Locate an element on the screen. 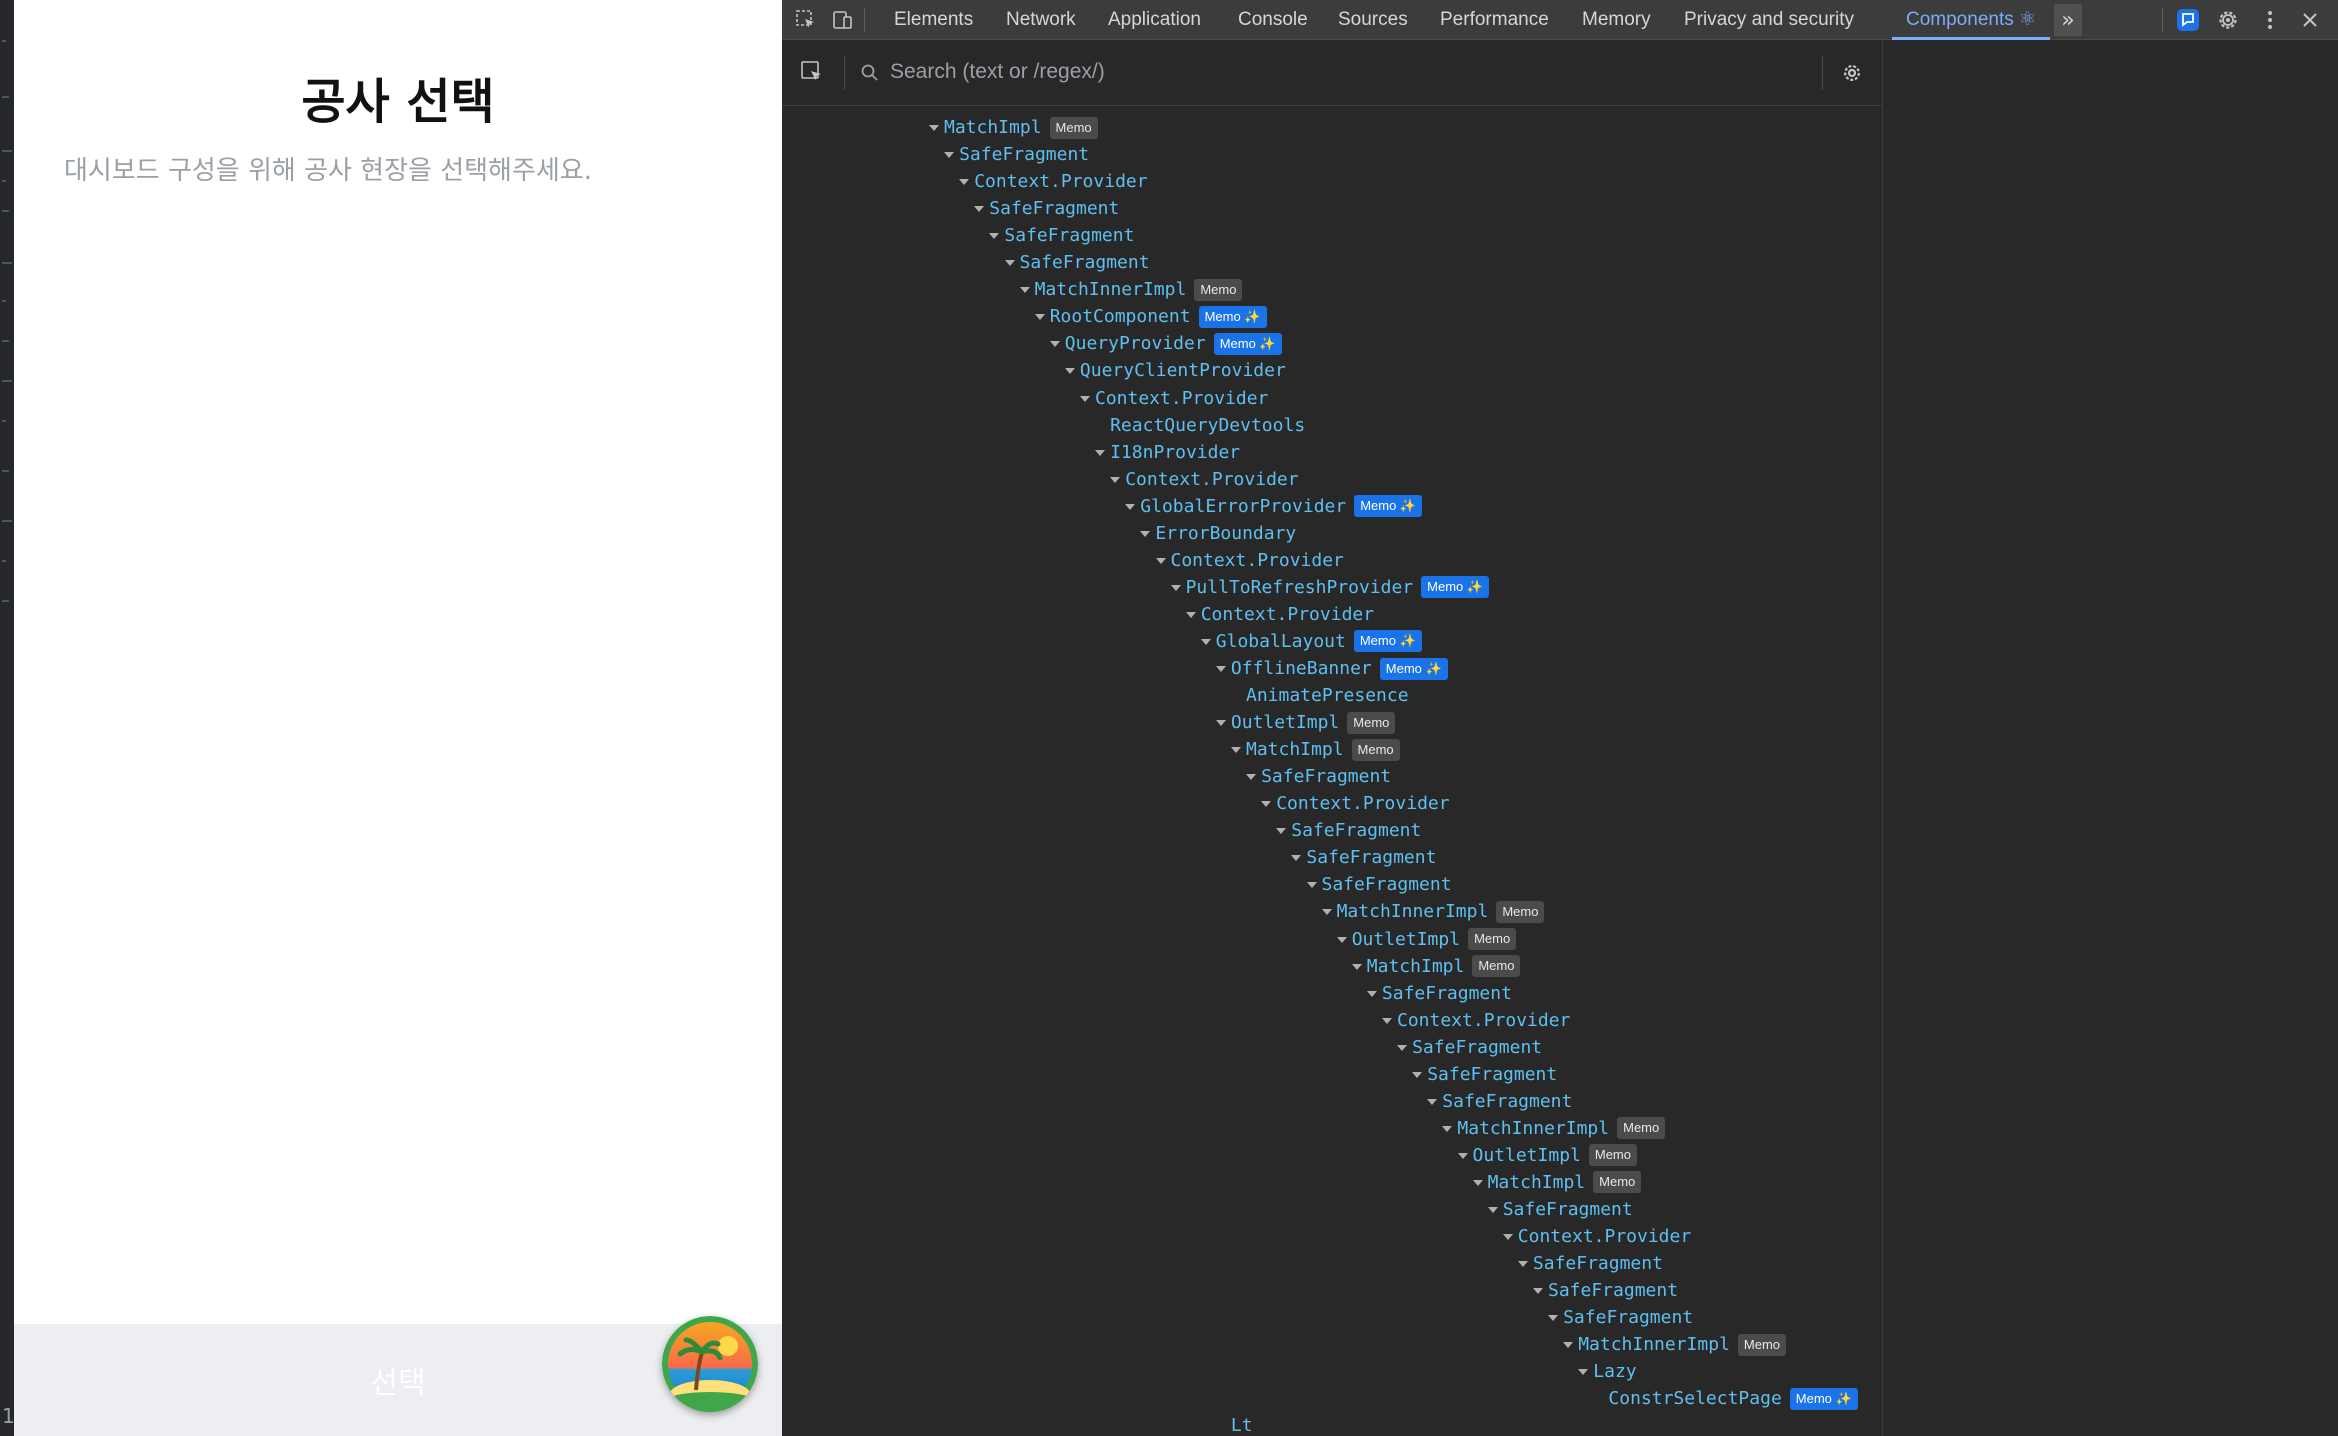 The height and width of the screenshot is (1436, 2338). tree-row: Lt is located at coordinates (1234, 1424).